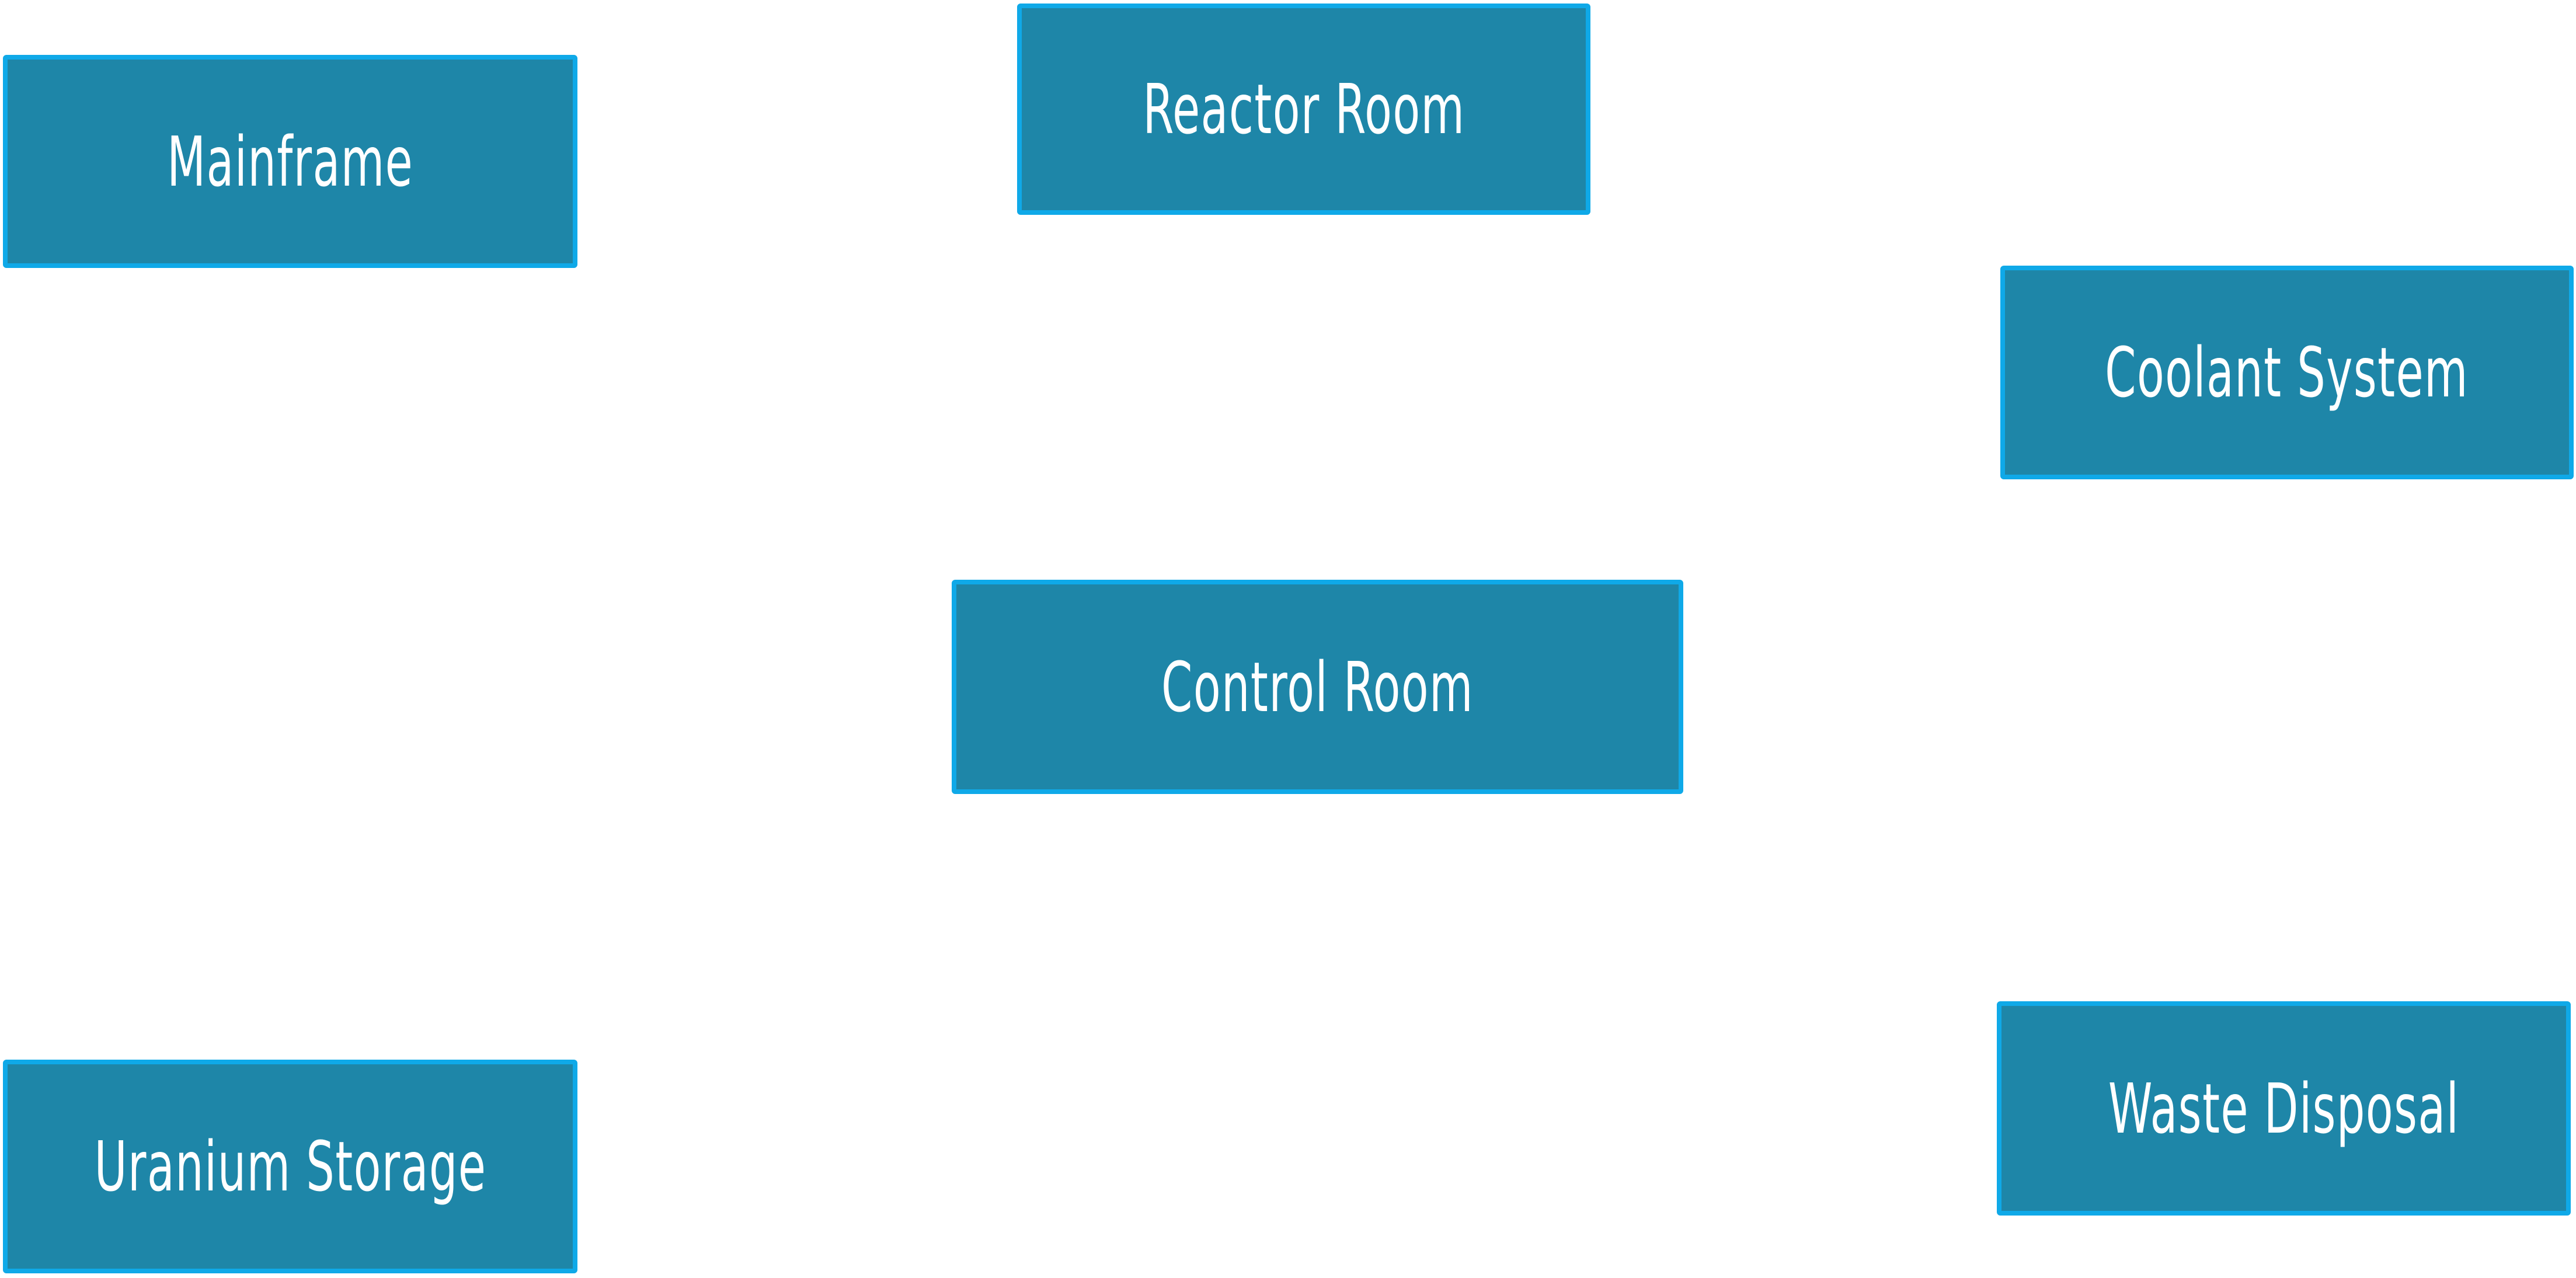  I want to click on node-mainframe: Mainframe, so click(290, 161).